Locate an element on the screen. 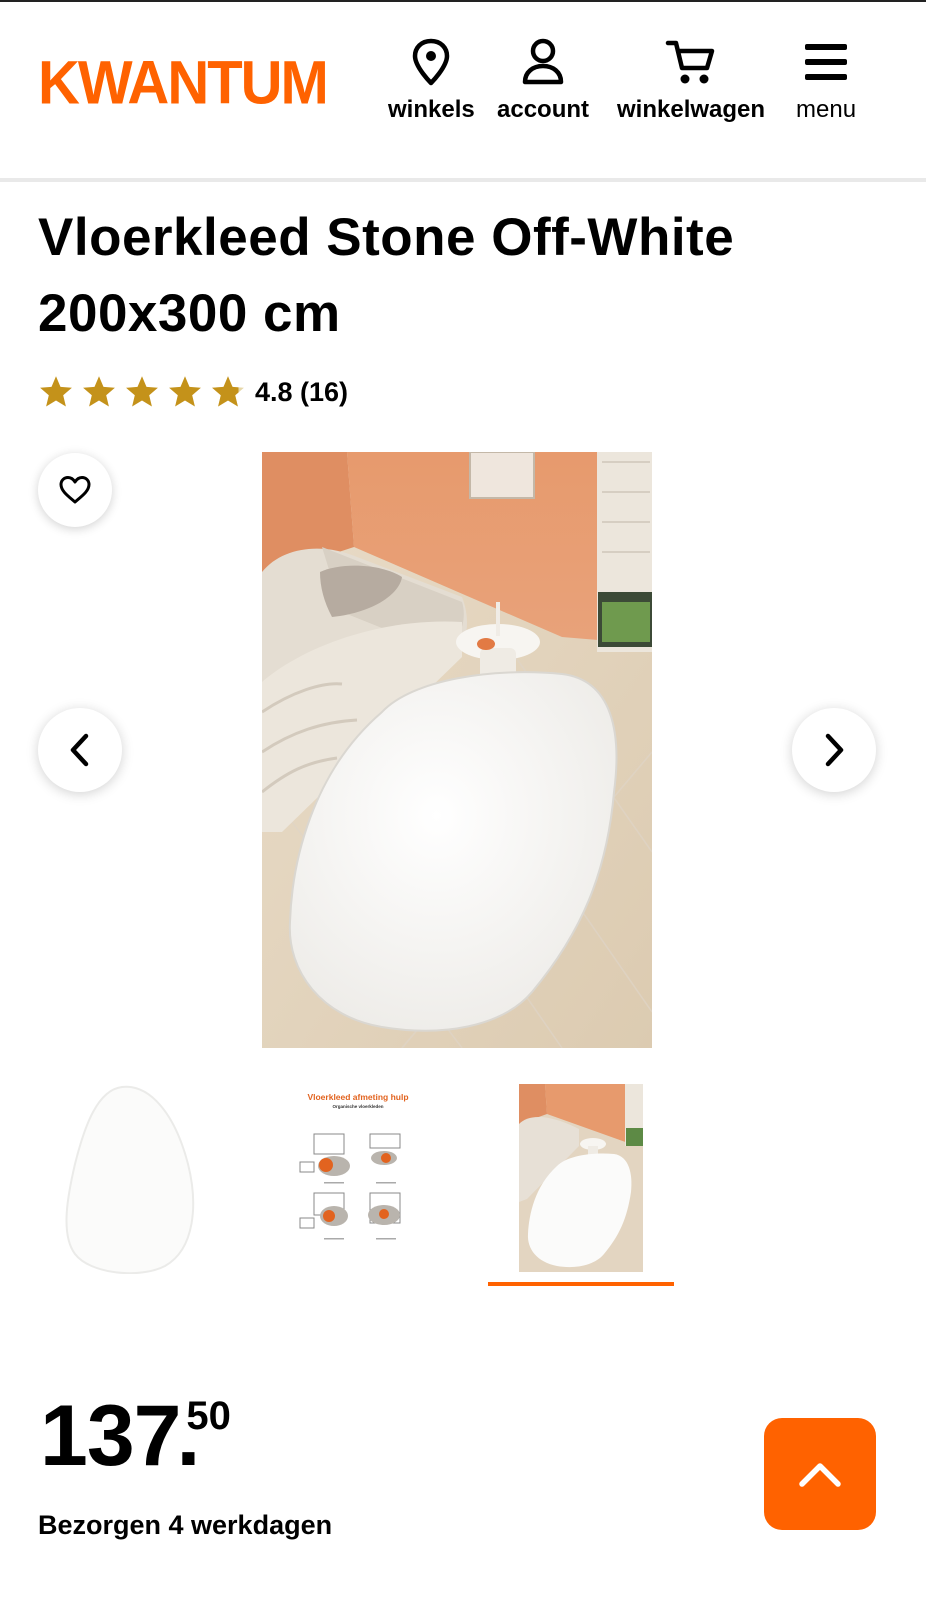 Image resolution: width=926 pixels, height=1600 pixels. chevron-up-icon is located at coordinates (820, 1475).